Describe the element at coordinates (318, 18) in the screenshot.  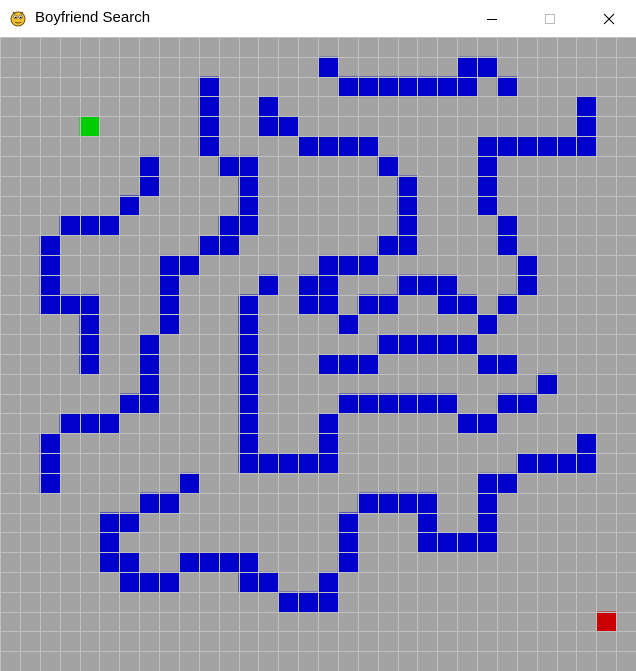
I see `title-bar: Boyfriend Search` at that location.